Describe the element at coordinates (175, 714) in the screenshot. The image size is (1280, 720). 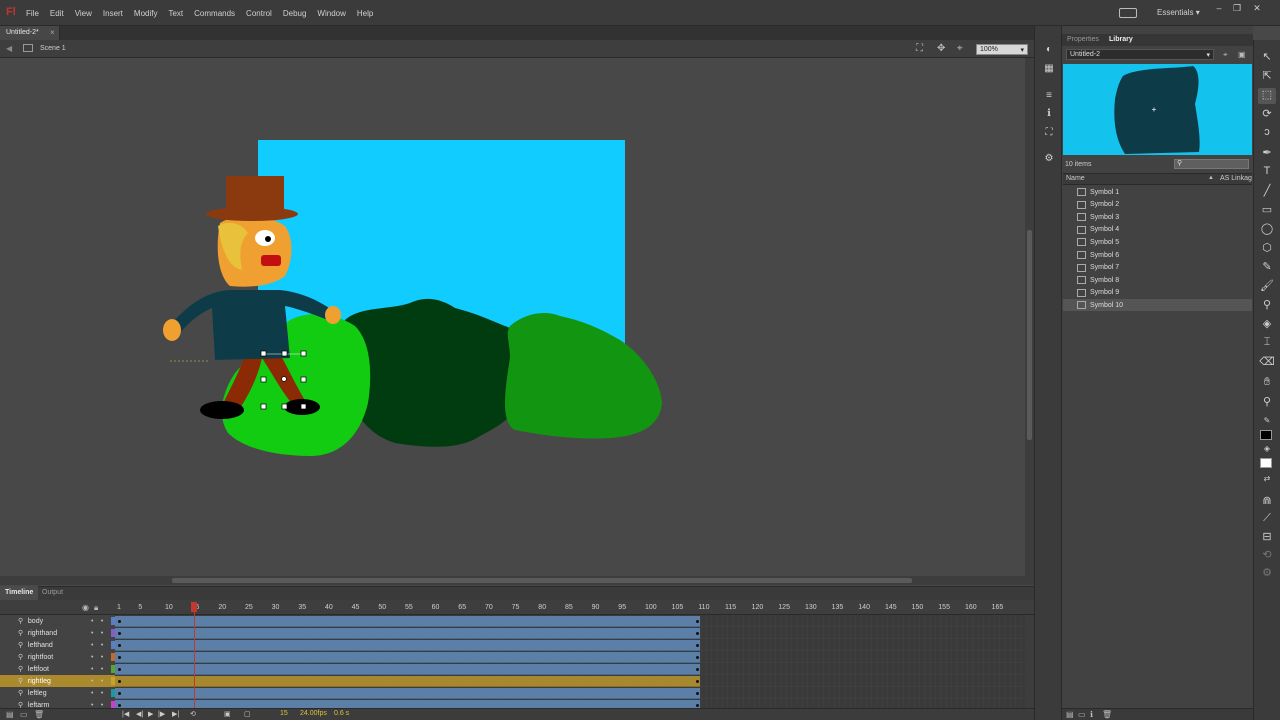
I see `go-last-frame-icon: ▶|` at that location.